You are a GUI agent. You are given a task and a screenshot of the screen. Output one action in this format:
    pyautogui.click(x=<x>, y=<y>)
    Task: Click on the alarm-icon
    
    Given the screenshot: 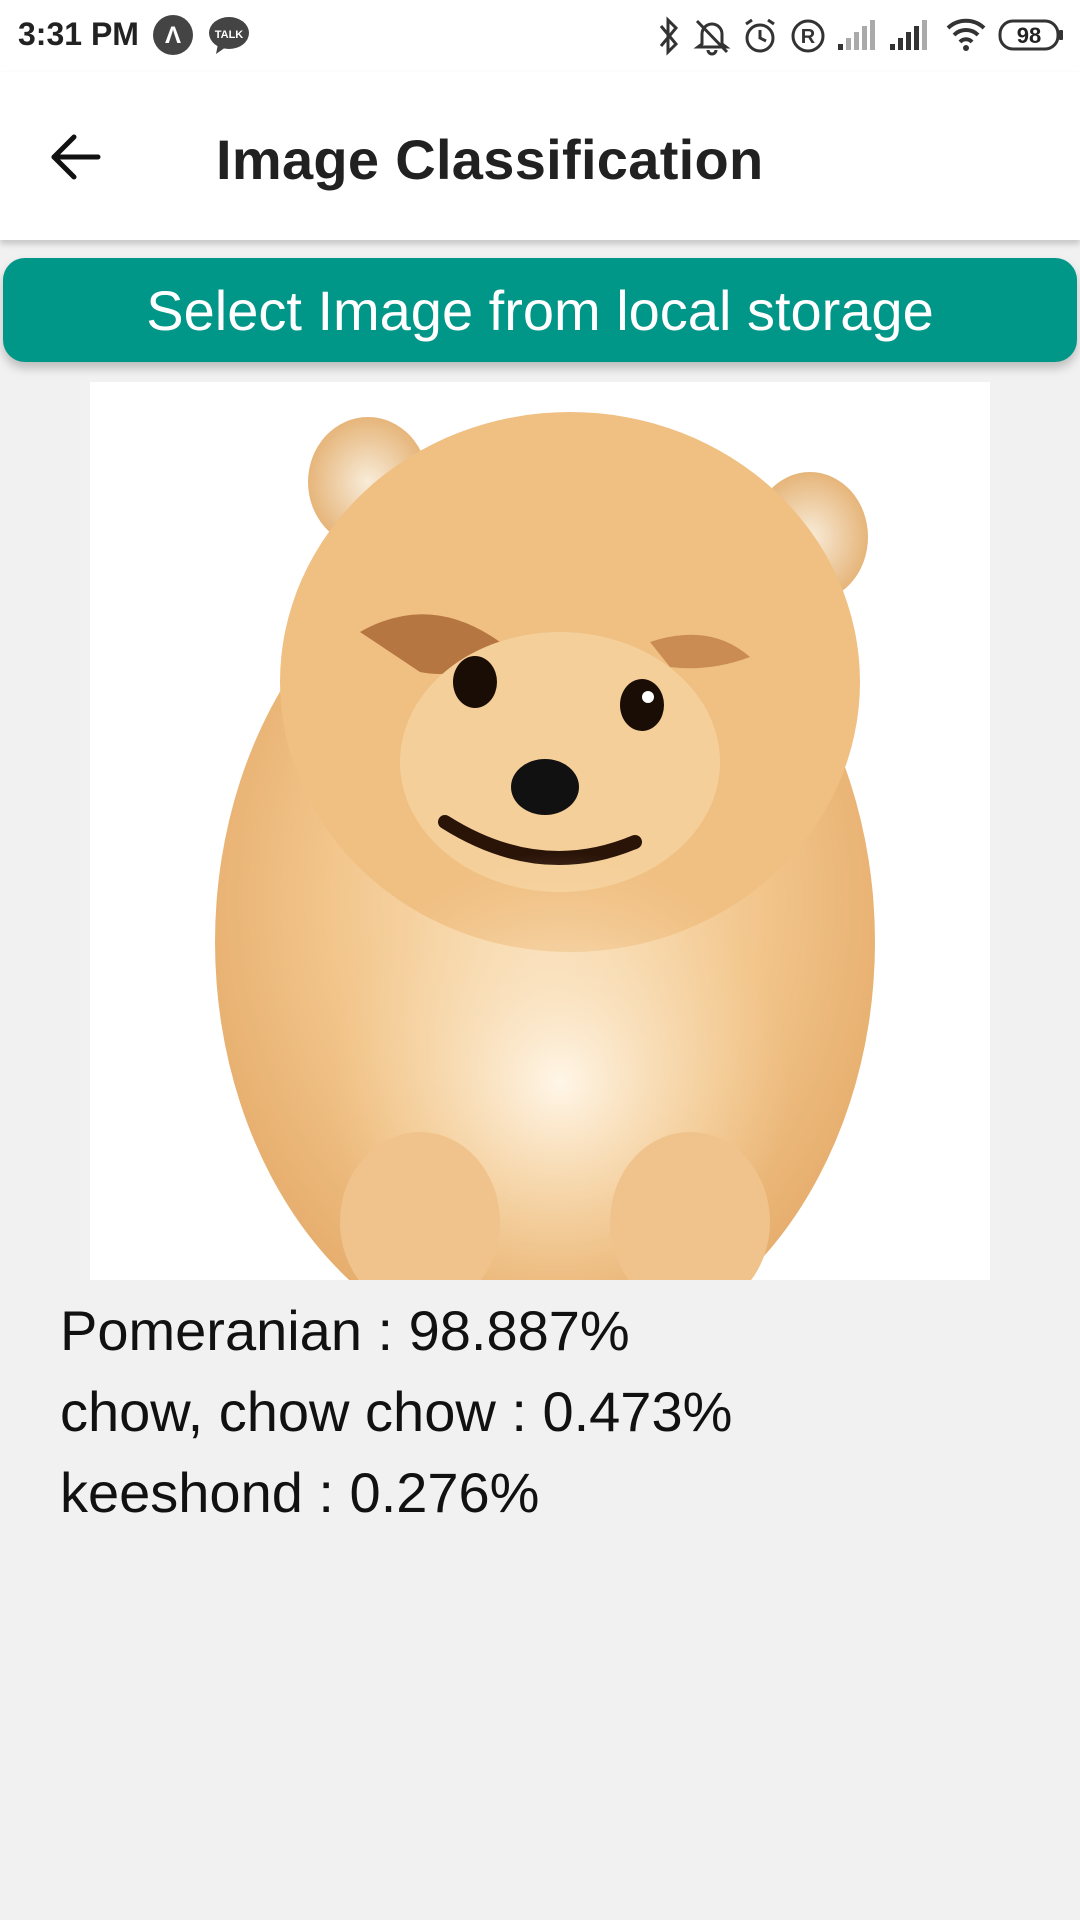 What is the action you would take?
    pyautogui.click(x=760, y=38)
    